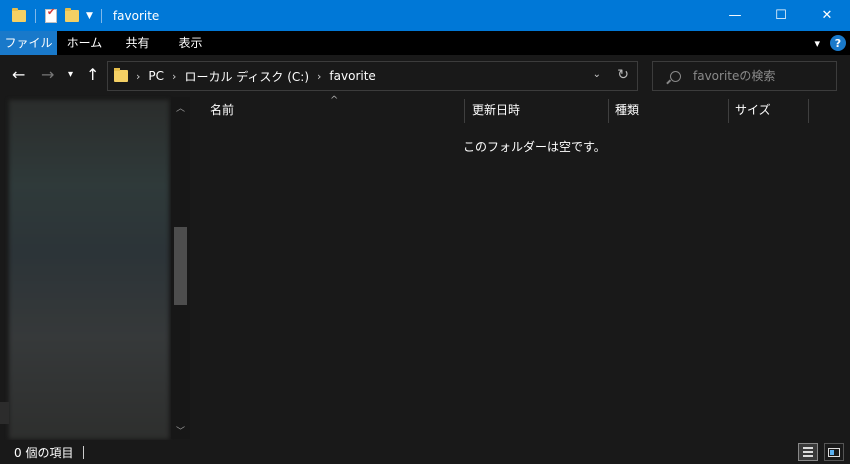 Image resolution: width=850 pixels, height=464 pixels. I want to click on details-view-icon, so click(808, 452).